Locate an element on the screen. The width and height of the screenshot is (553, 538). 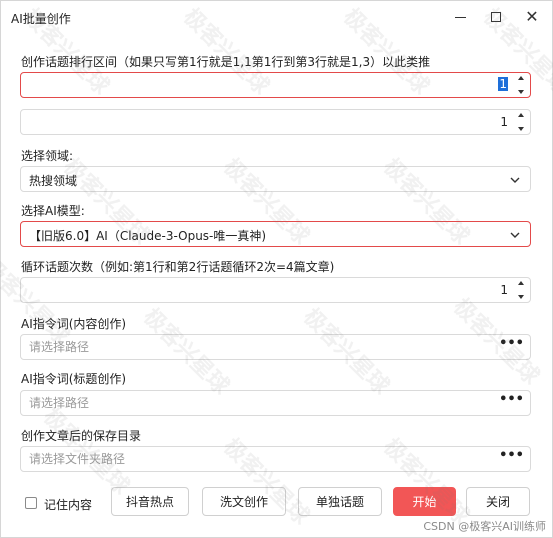
model-label: 选择AI模型: is located at coordinates (53, 211).